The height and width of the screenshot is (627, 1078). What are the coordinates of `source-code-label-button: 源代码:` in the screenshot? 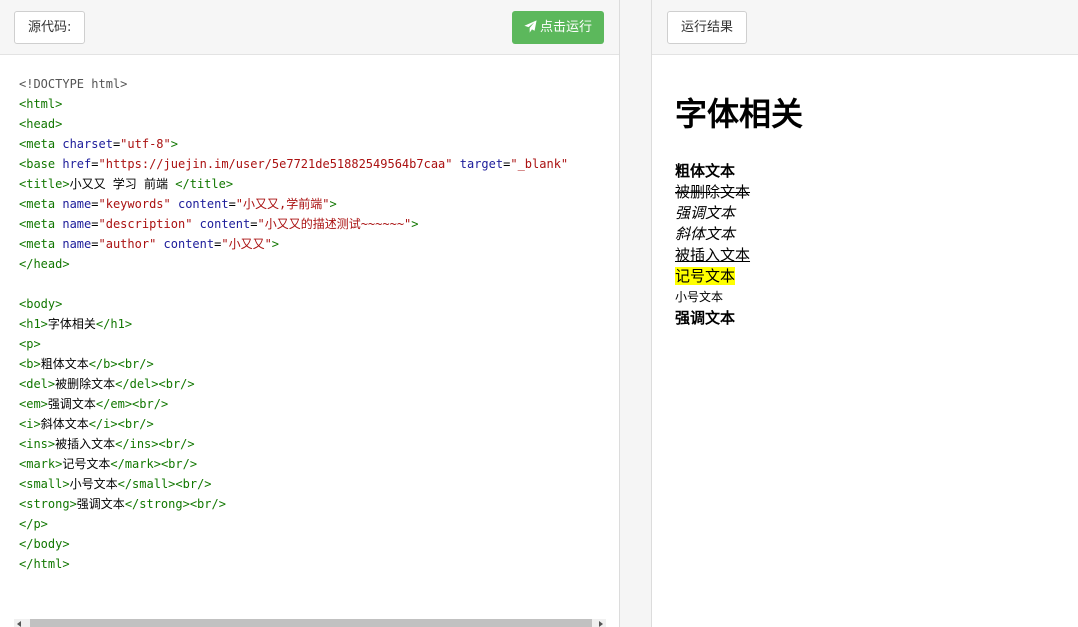 It's located at (50, 27).